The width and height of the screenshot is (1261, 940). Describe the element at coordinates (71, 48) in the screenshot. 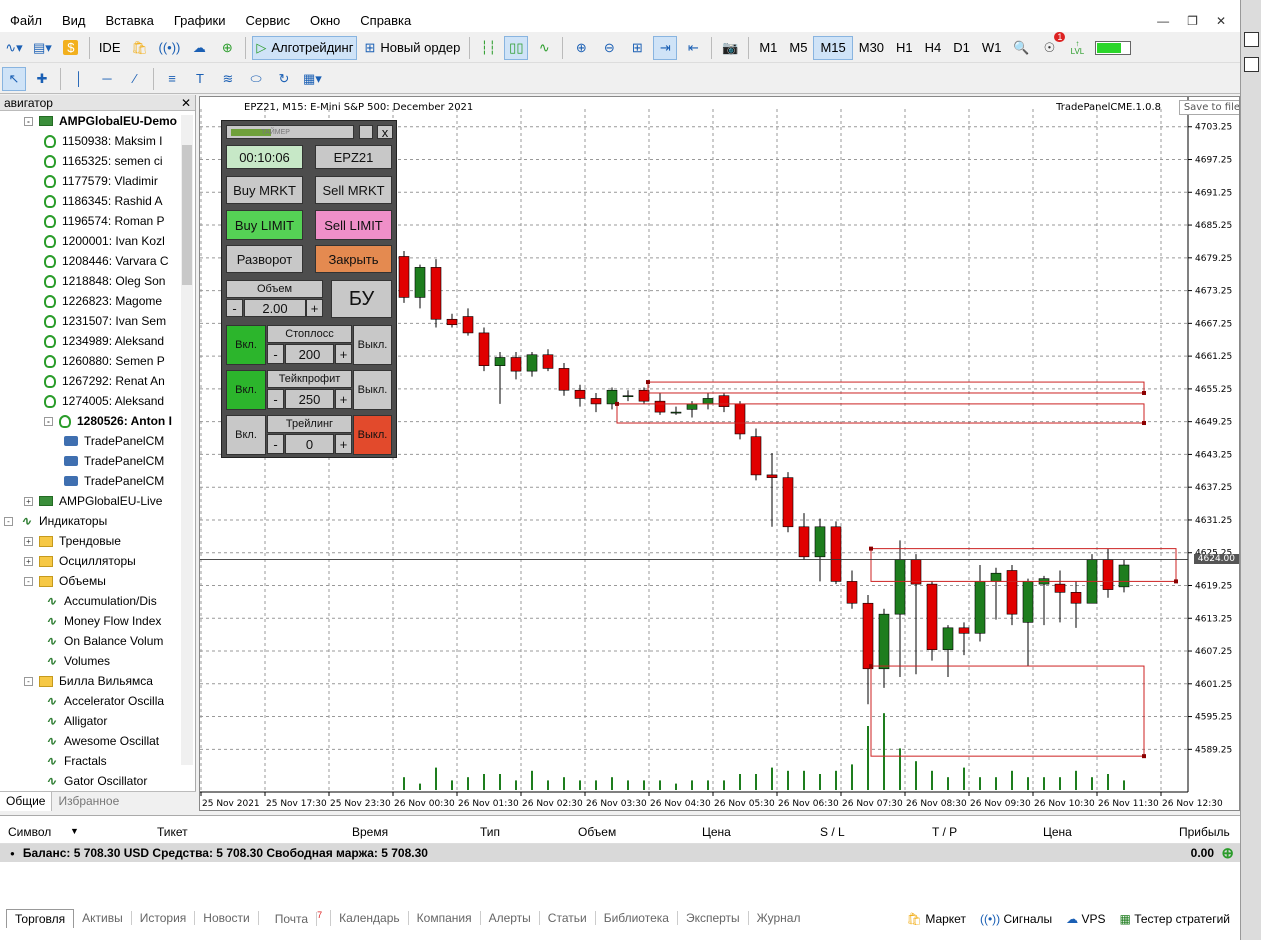

I see `dollar-icon: $` at that location.